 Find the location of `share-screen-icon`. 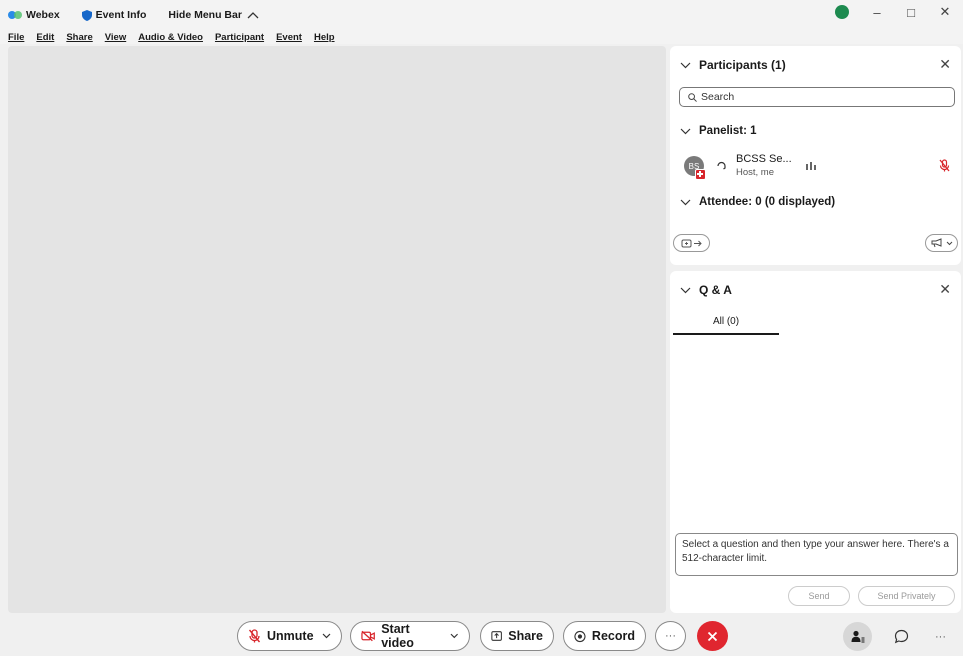

share-screen-icon is located at coordinates (496, 636).